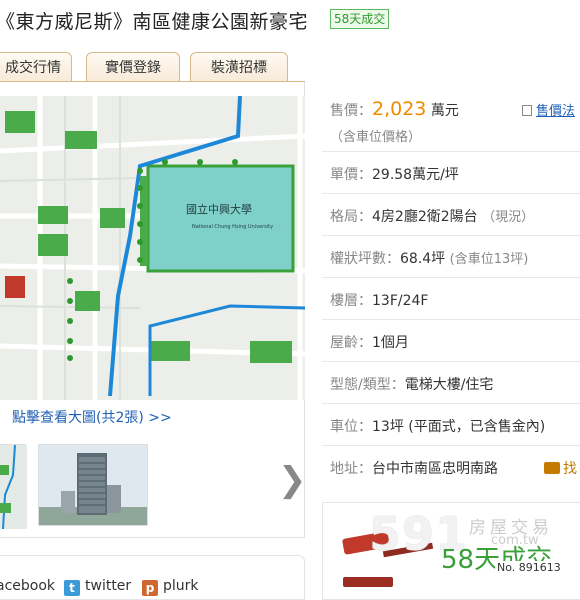 This screenshot has height=600, width=580. I want to click on title-bar: 《東方威尼斯》南區健康公園新豪宅 58天成交, so click(290, 20).